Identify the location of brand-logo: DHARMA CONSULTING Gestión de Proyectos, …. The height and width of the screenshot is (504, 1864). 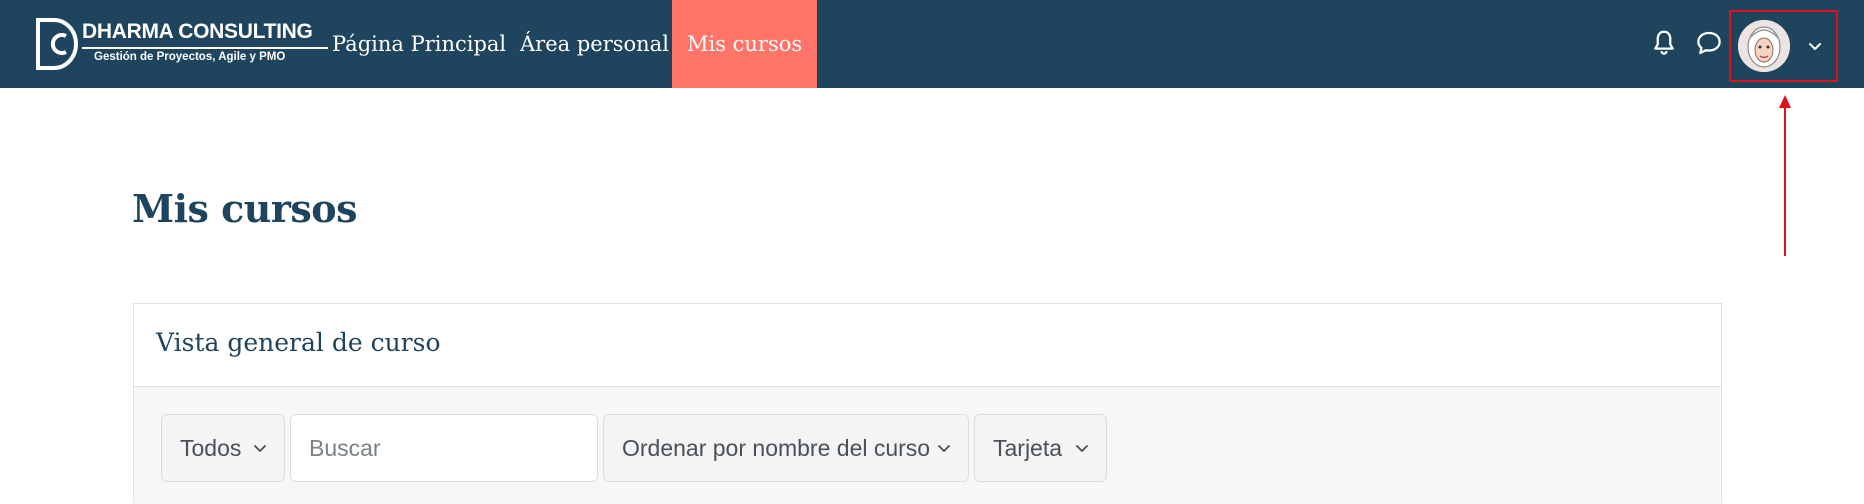
(182, 44).